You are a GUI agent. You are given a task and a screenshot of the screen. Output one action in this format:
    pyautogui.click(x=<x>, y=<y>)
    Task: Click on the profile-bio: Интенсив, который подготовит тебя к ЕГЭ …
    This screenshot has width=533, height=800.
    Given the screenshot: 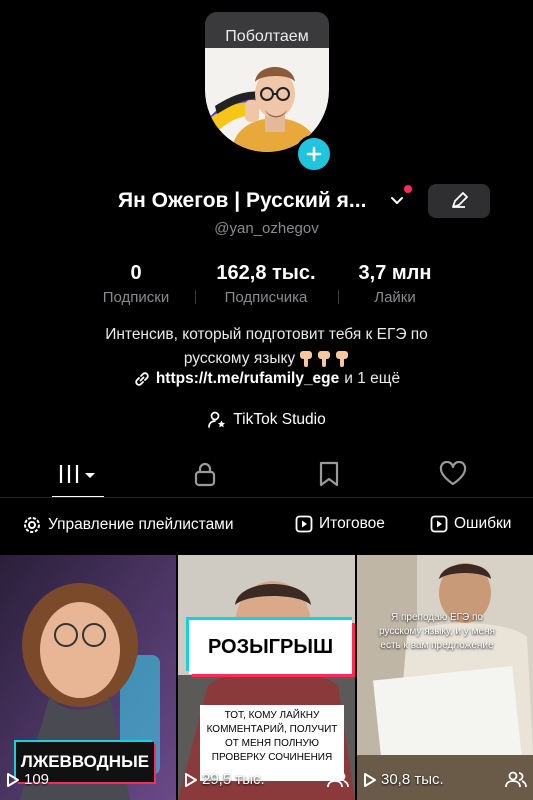 What is the action you would take?
    pyautogui.click(x=266, y=347)
    